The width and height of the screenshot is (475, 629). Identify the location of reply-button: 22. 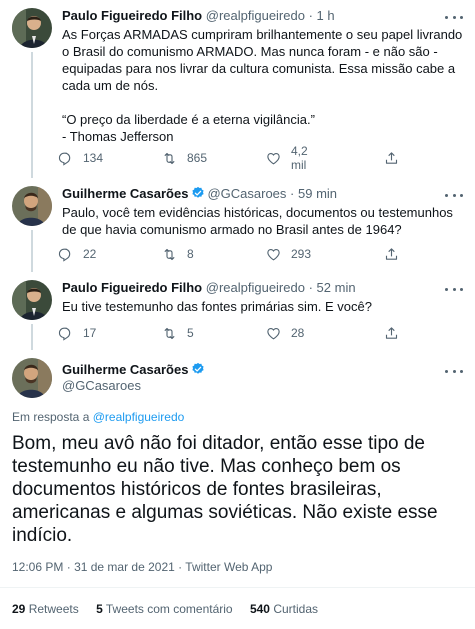
(77, 254).